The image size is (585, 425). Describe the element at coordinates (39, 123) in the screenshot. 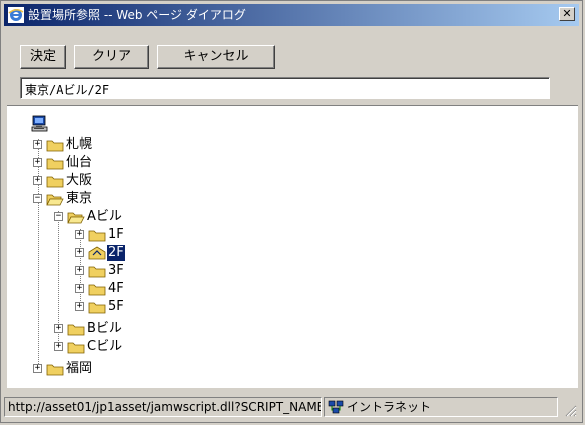

I see `computer-icon` at that location.